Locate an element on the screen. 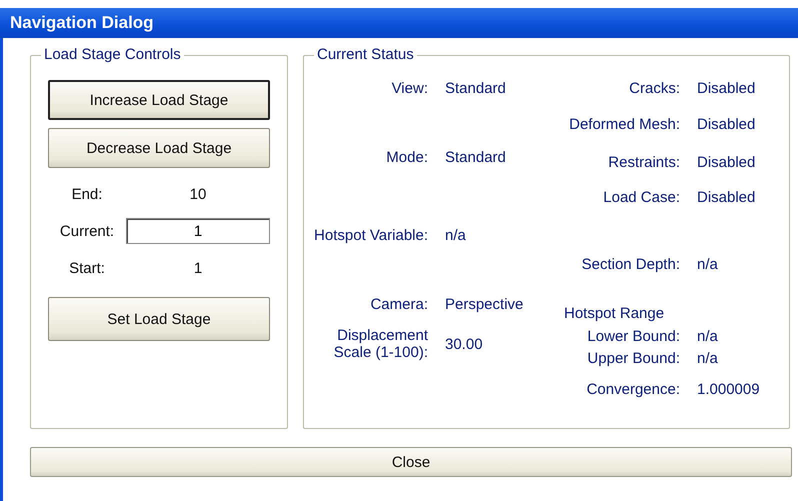 This screenshot has height=501, width=798. status-label: Restraints: is located at coordinates (643, 162).